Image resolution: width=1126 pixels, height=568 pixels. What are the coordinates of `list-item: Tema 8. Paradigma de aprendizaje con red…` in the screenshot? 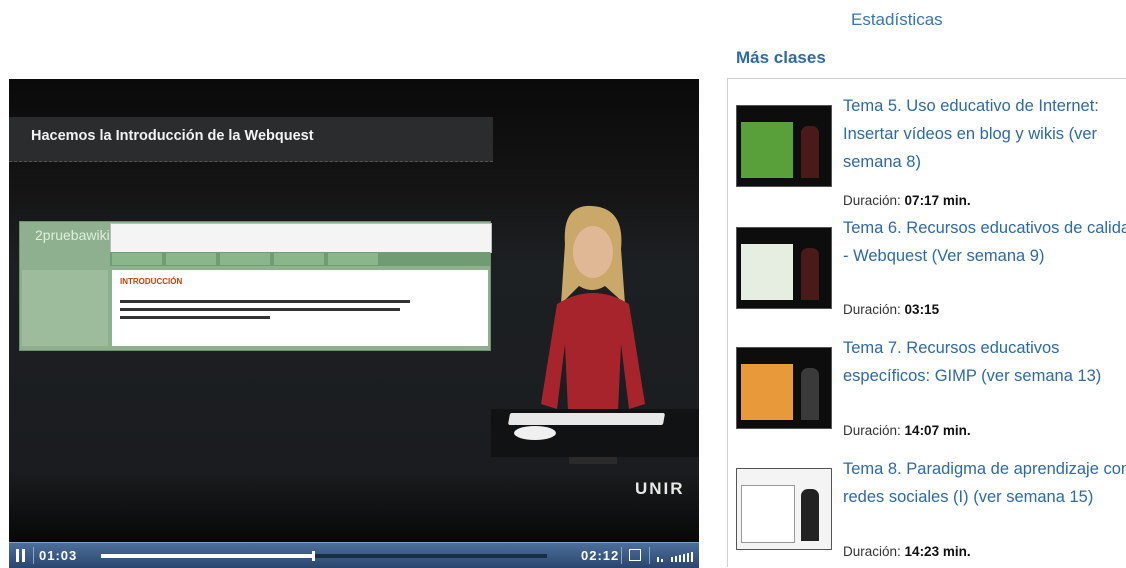 It's located at (927, 511).